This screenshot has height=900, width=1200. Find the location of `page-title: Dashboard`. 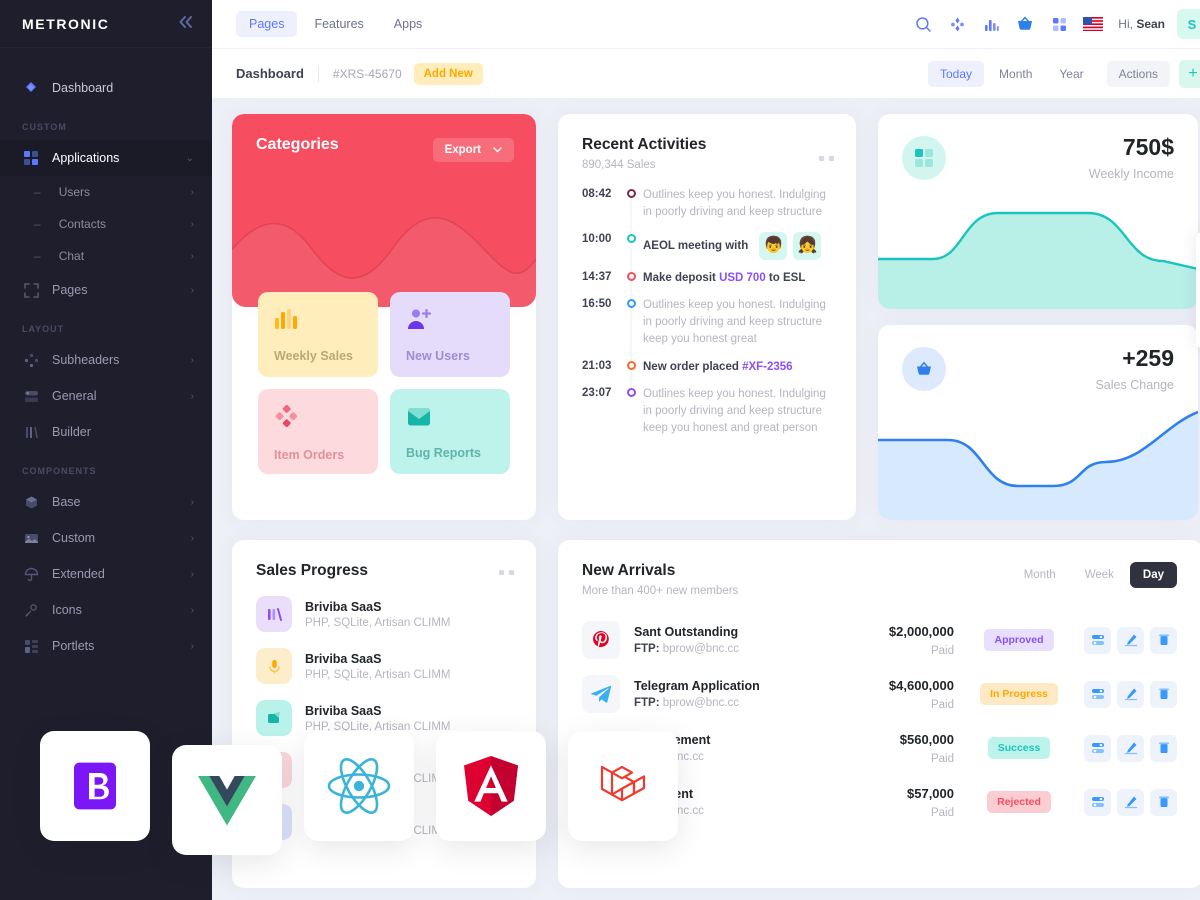

page-title: Dashboard is located at coordinates (270, 73).